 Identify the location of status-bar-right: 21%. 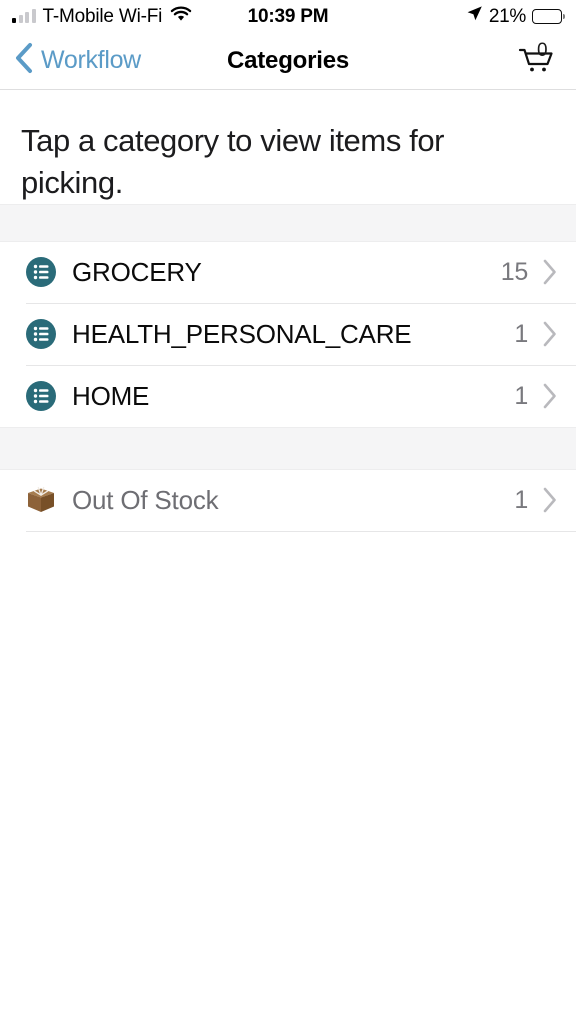
(515, 16).